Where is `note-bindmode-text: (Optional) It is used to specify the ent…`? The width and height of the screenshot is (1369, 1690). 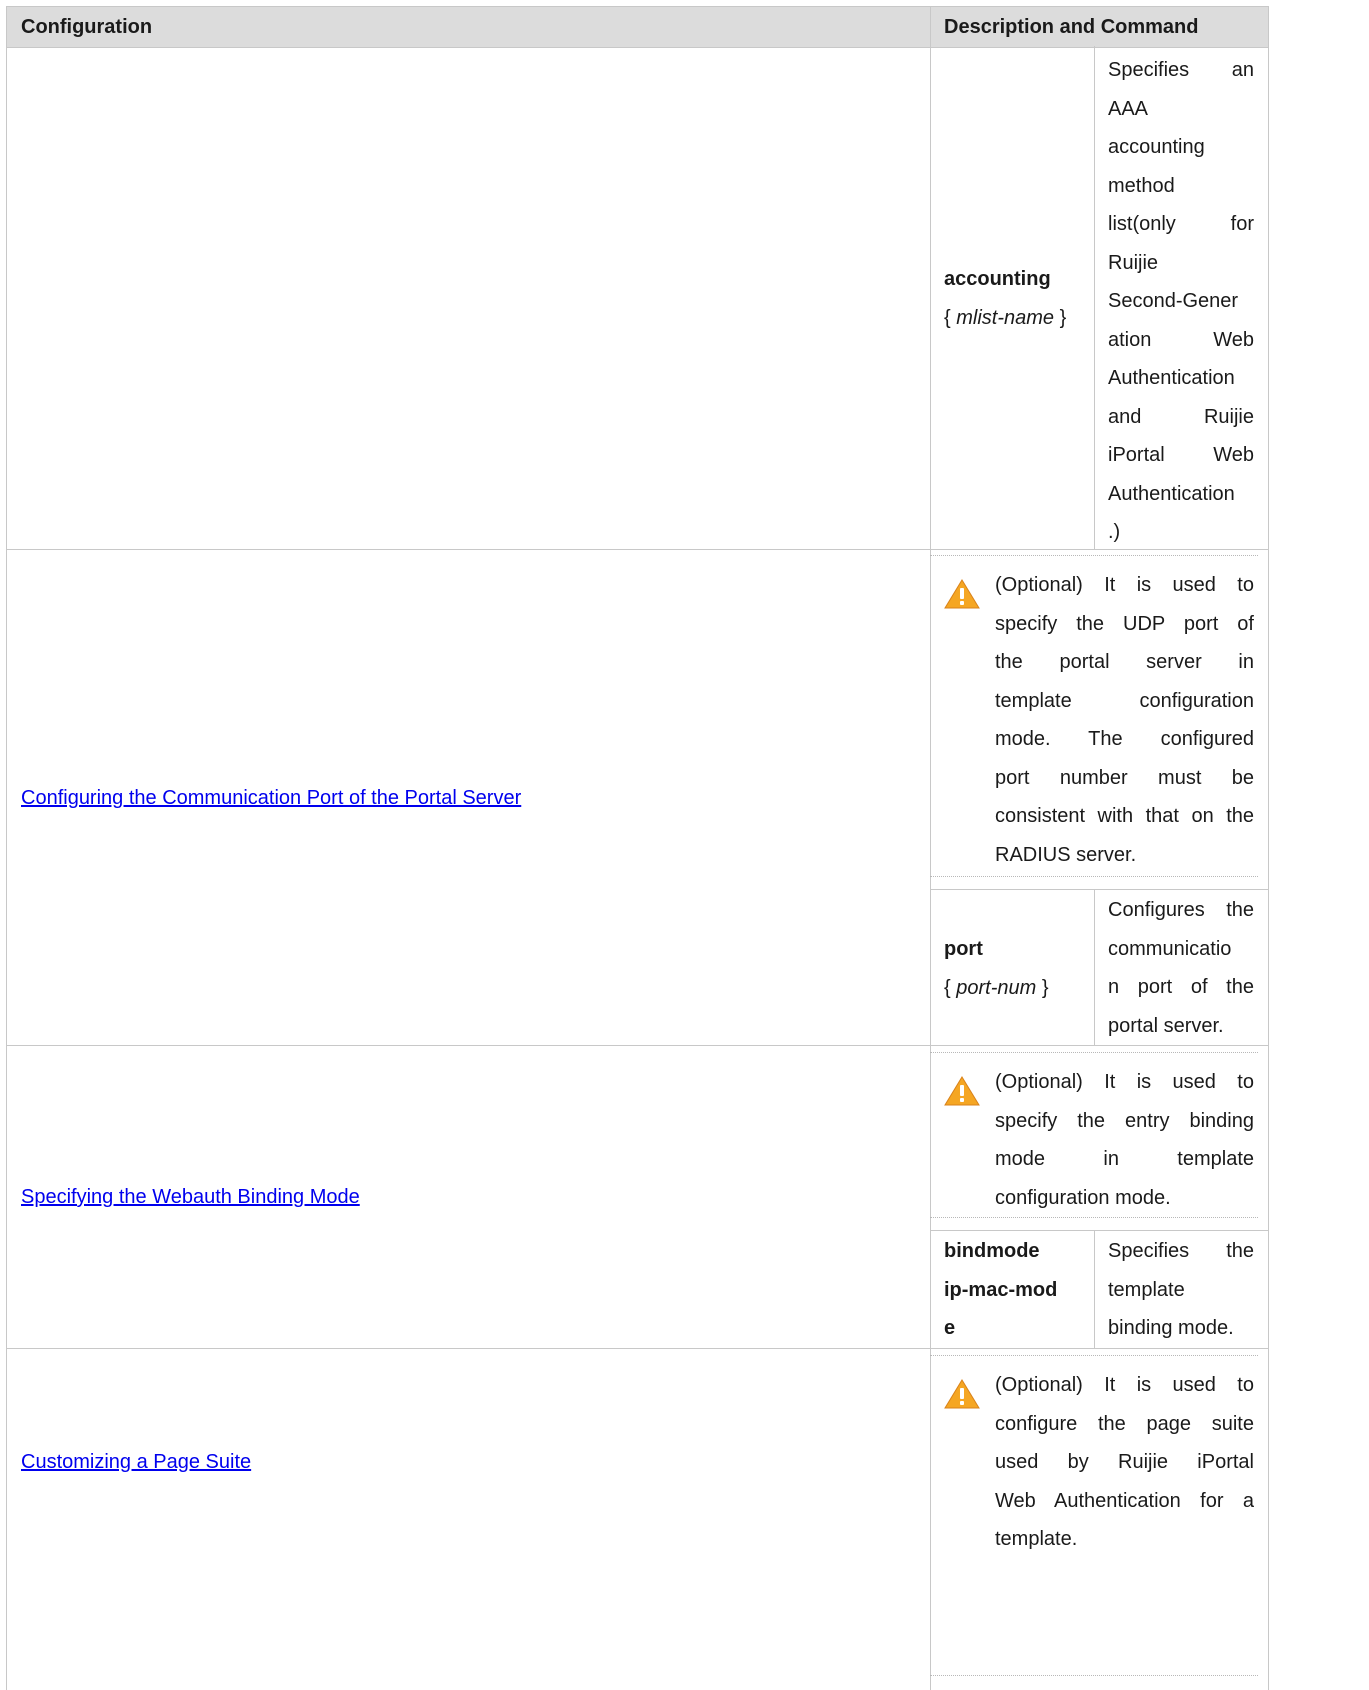
note-bindmode-text: (Optional) It is used to specify the ent… is located at coordinates (1124, 1140).